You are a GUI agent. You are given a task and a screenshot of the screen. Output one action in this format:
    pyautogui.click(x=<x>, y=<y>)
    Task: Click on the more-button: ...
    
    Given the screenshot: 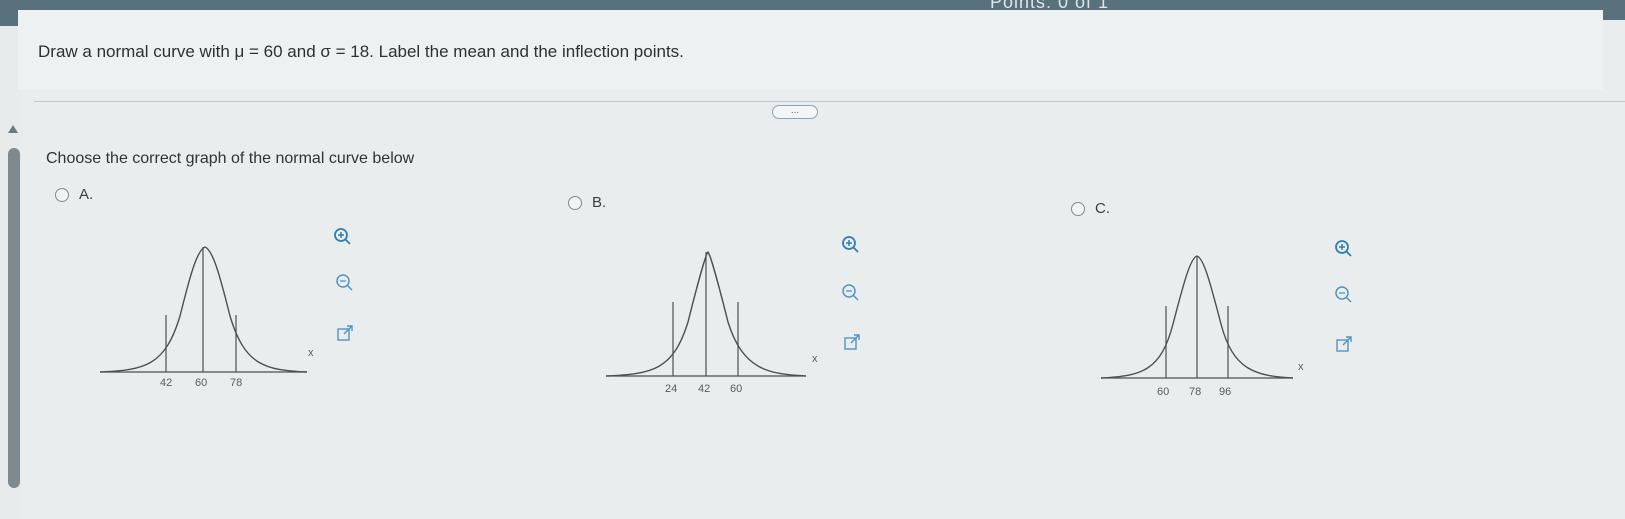 What is the action you would take?
    pyautogui.click(x=795, y=112)
    